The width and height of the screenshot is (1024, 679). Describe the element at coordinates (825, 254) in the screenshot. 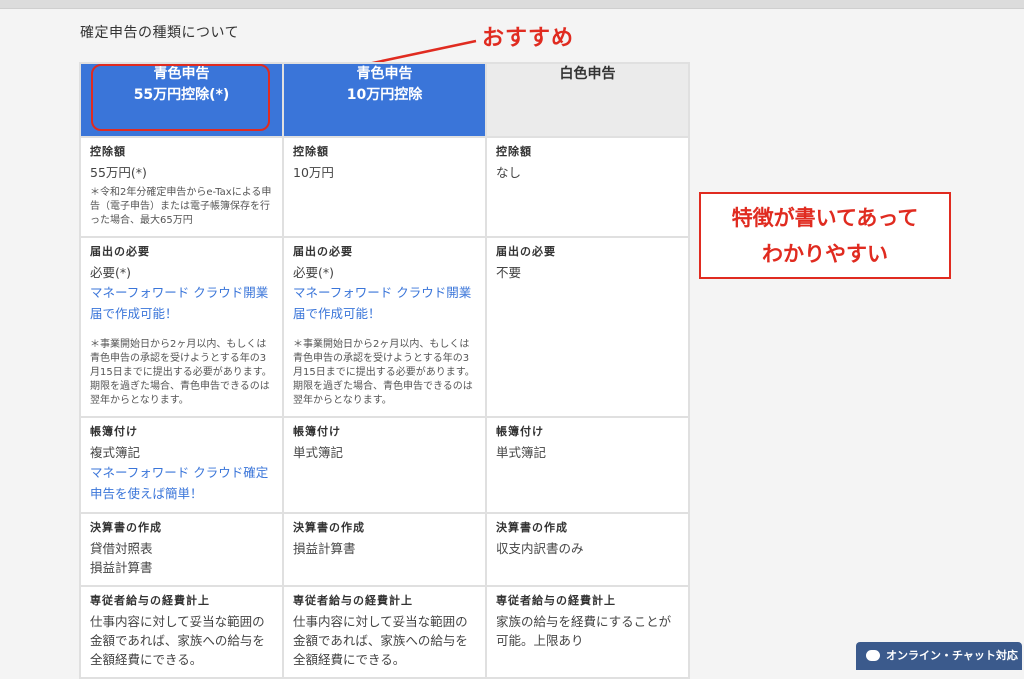

I see `callout-line: わかりやすい` at that location.